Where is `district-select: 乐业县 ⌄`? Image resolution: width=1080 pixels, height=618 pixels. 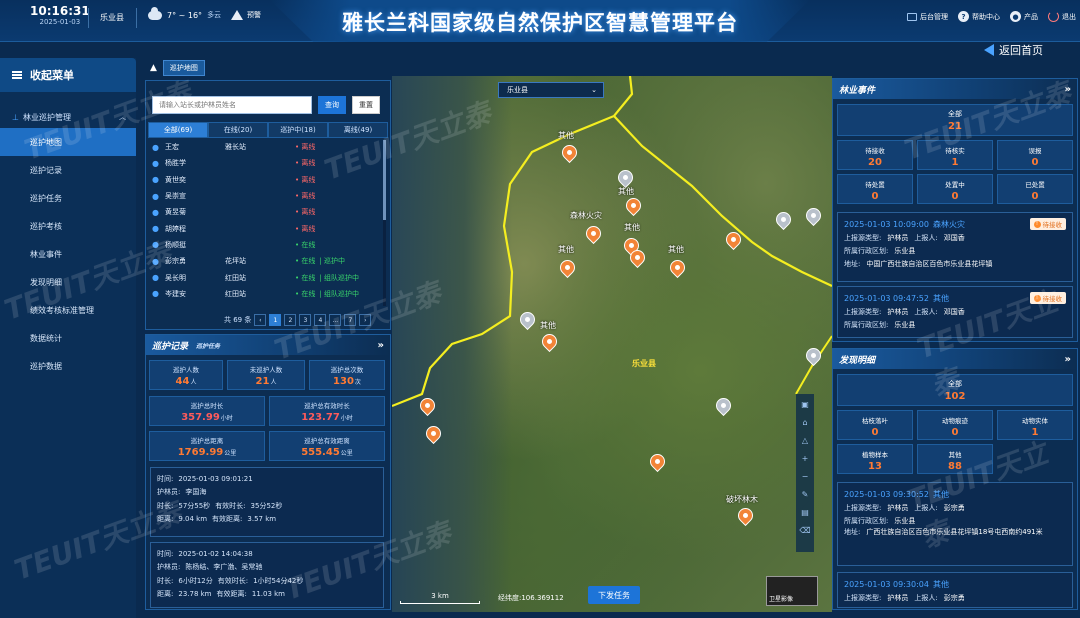
district-select: 乐业县 ⌄ is located at coordinates (551, 90).